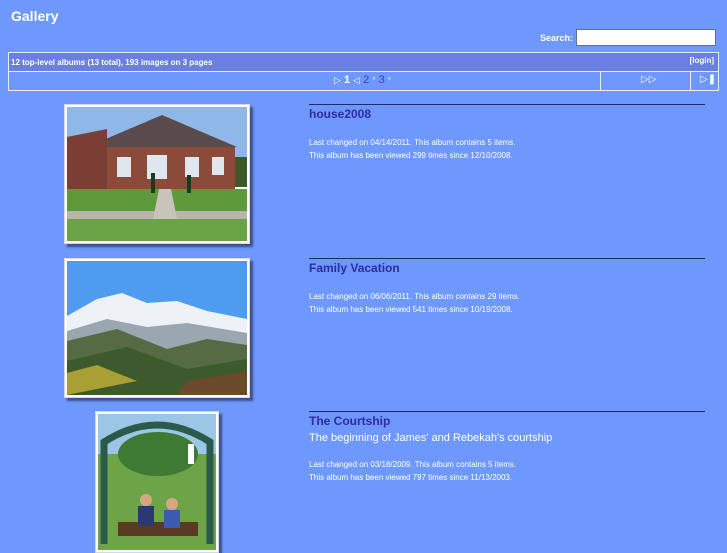  I want to click on page-link-2: 2, so click(366, 80).